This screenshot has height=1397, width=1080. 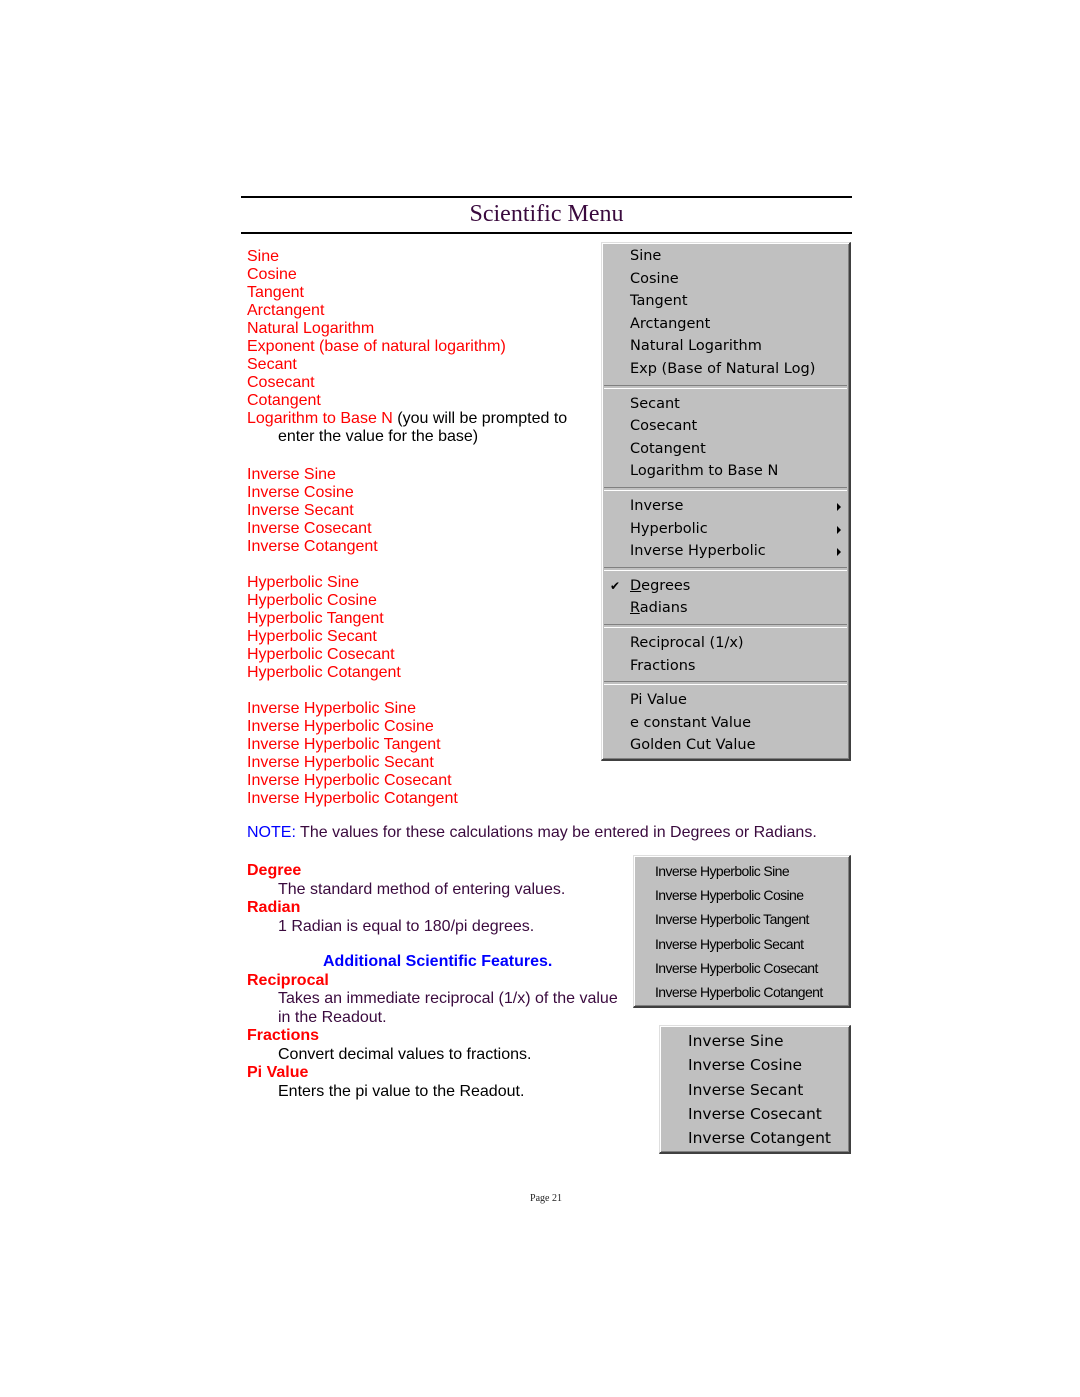 What do you see at coordinates (741, 968) in the screenshot?
I see `submenu-item-inverse-hyperbolic-cosecant: Inverse Hyperbolic Cosecant` at bounding box center [741, 968].